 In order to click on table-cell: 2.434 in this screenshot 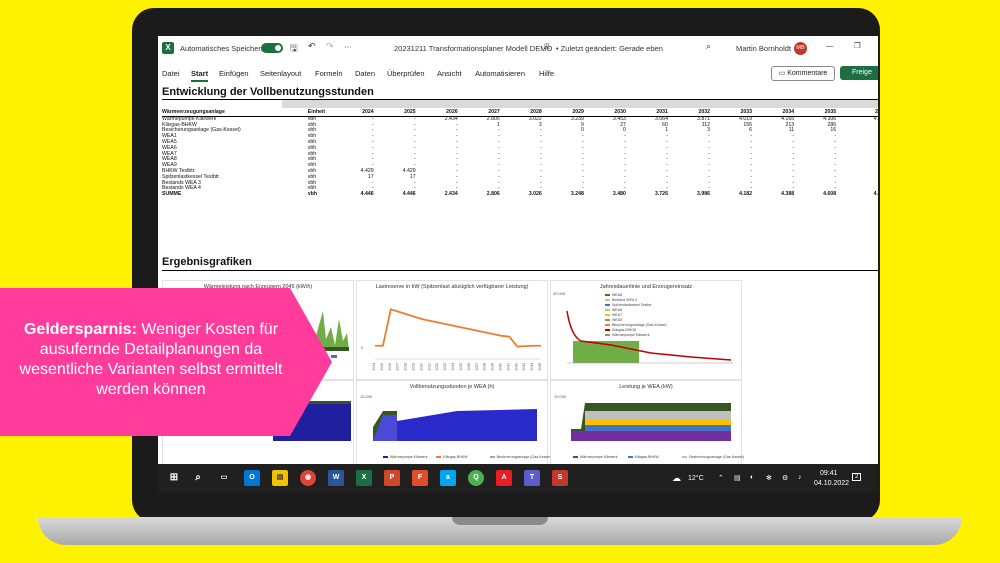, I will do `click(437, 194)`.